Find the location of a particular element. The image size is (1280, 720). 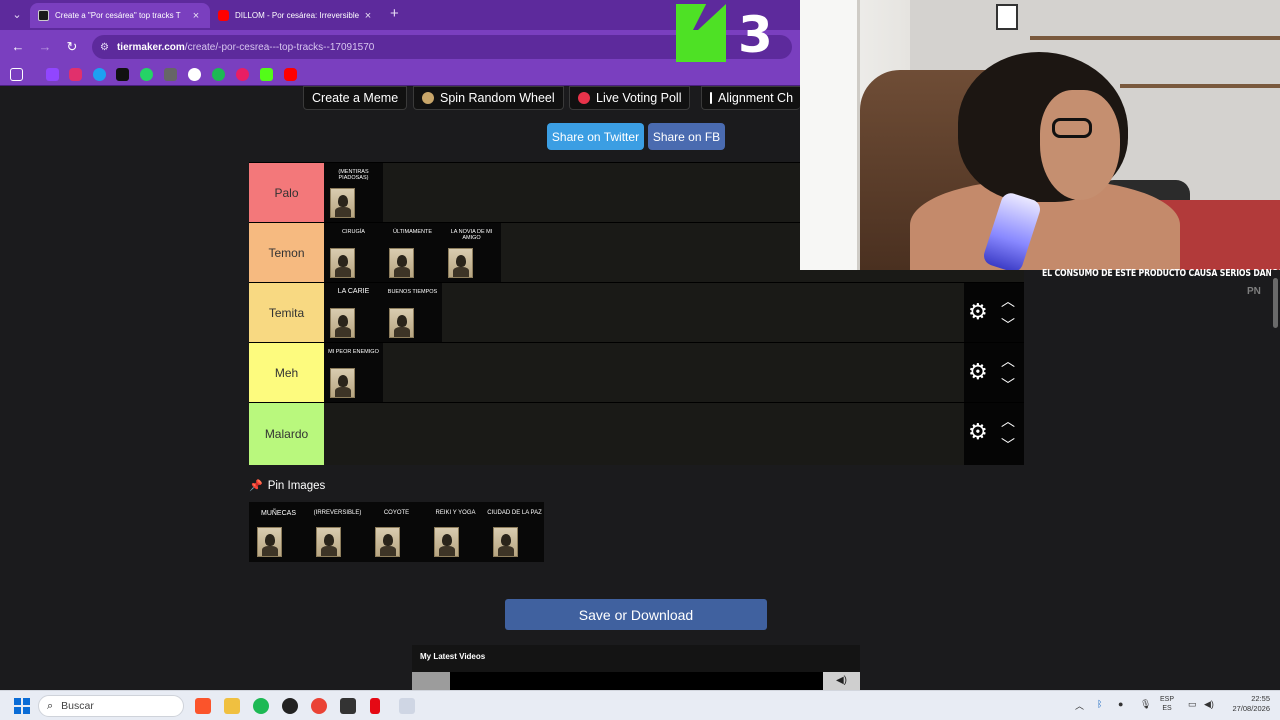

tier-items: CIRUGÍA ÚLTIMAMENTE LA NOVIA DE MI AMIGO is located at coordinates (412, 253).